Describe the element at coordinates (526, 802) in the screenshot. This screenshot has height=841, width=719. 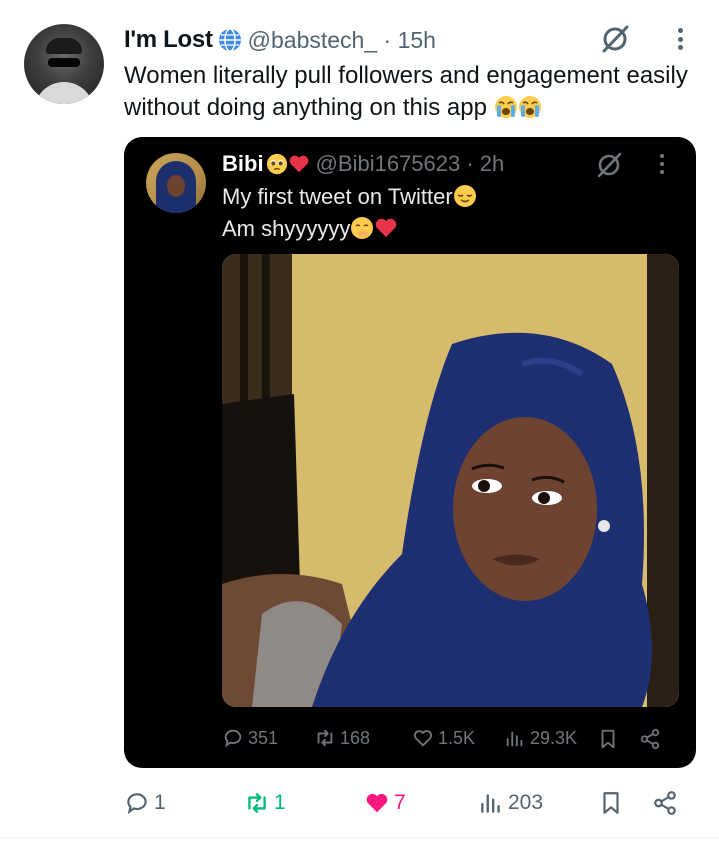
I see `views-count: 203` at that location.